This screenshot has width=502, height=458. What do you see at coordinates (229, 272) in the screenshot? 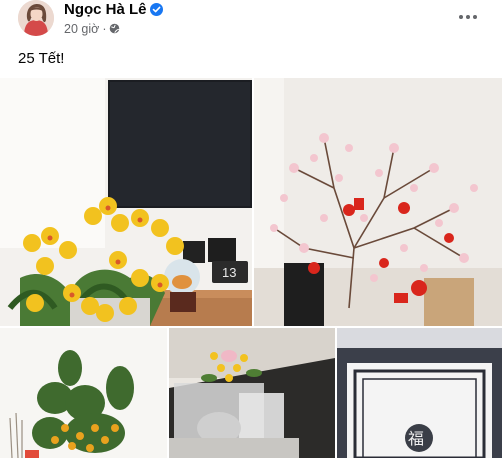
I see `clock-digits: 13` at bounding box center [229, 272].